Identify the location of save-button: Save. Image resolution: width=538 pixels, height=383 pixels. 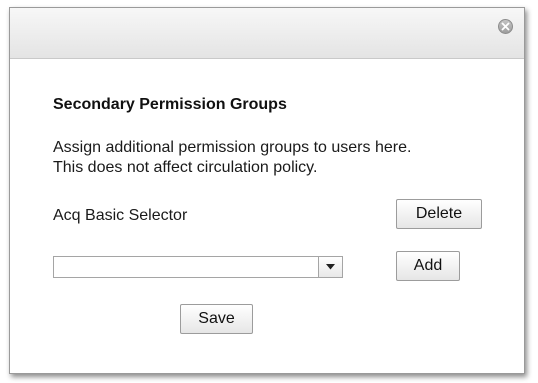
(216, 319).